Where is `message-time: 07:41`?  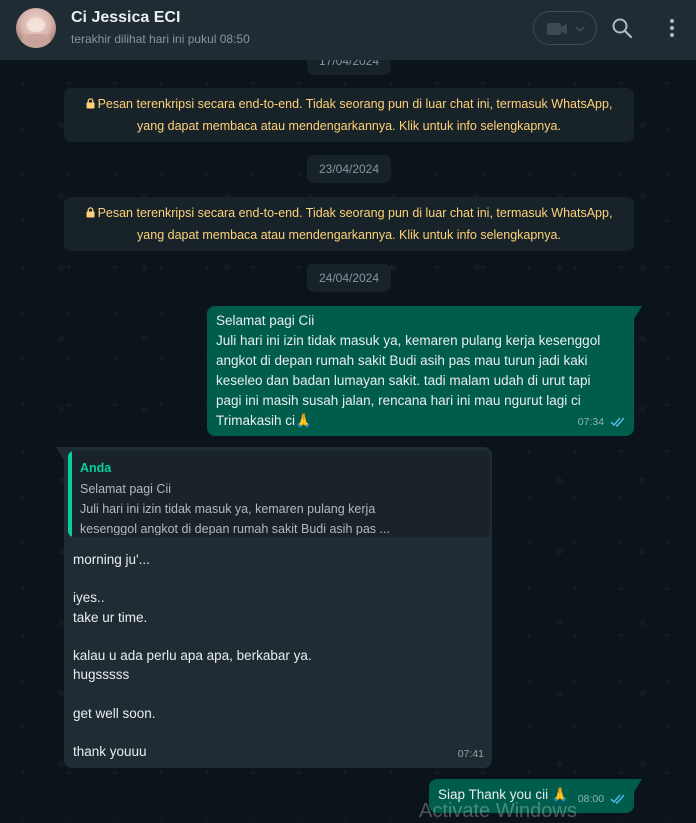 message-time: 07:41 is located at coordinates (470, 754).